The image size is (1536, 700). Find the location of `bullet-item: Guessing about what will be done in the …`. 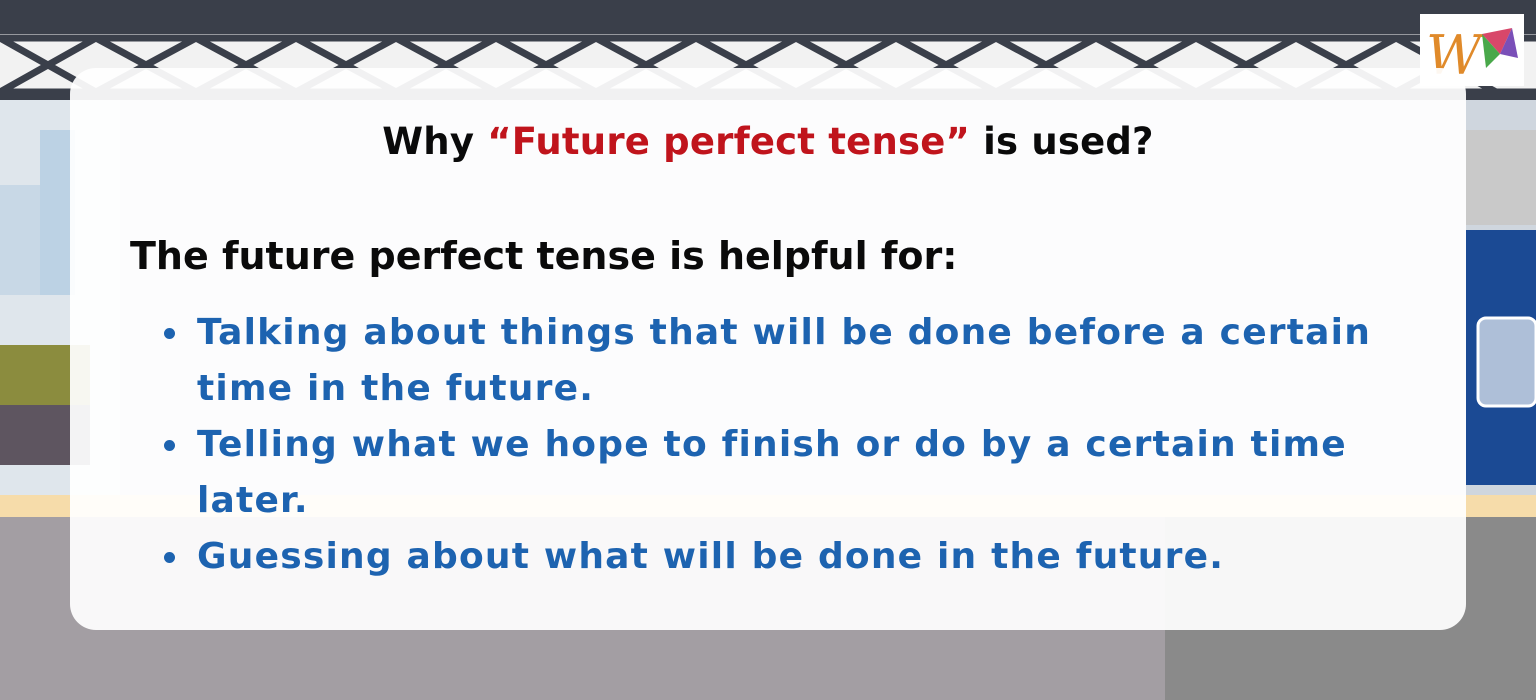

bullet-item: Guessing about what will be done in the … is located at coordinates (780, 557).